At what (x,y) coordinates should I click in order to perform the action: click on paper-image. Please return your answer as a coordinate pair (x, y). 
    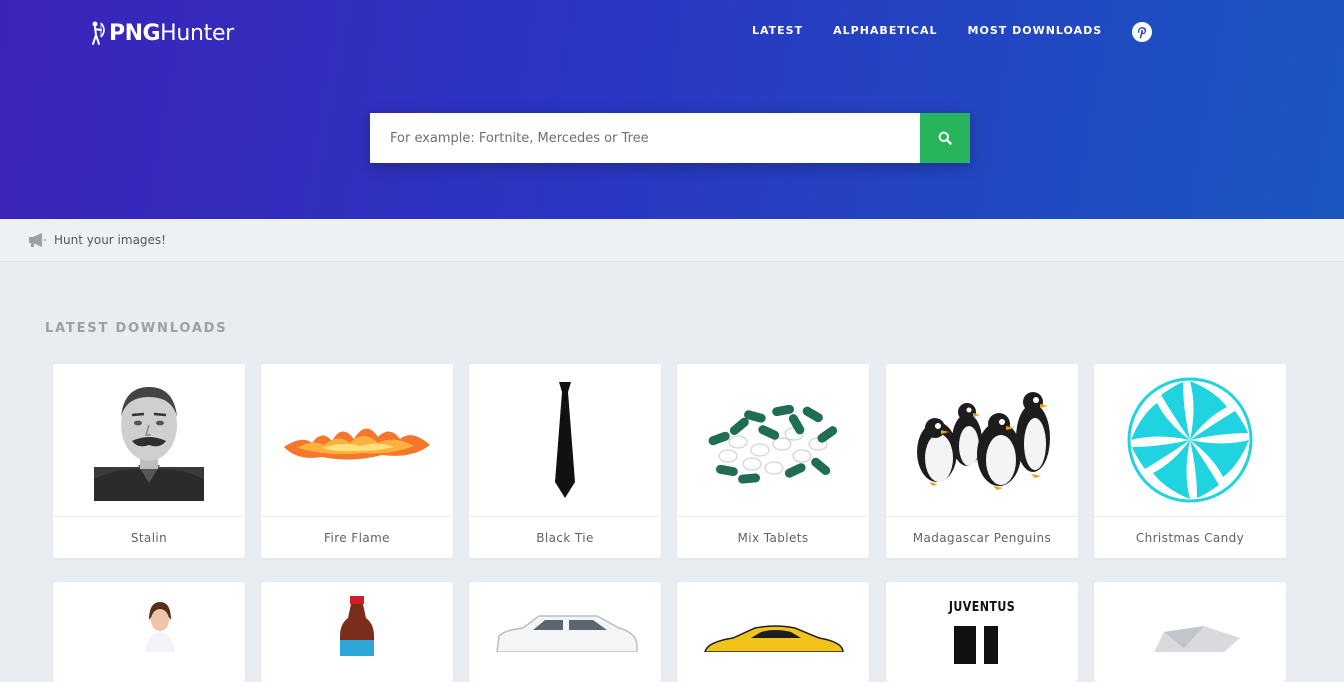
    Looking at the image, I should click on (1197, 639).